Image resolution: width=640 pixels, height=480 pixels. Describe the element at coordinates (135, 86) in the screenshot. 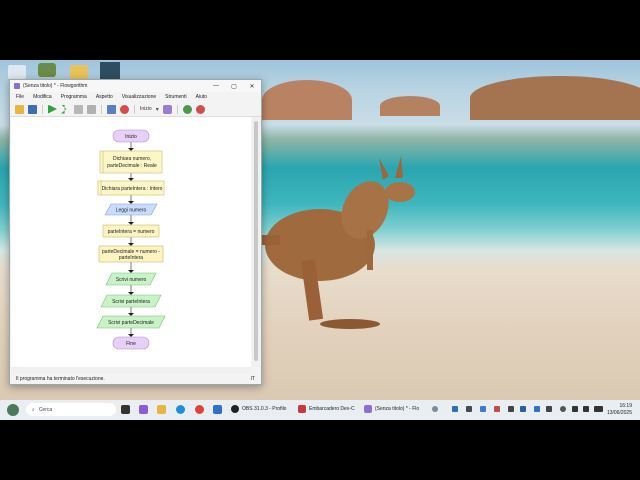

I see `title-bar: (Senza titolo) * - Flowgorithm — ▢ ✕` at that location.